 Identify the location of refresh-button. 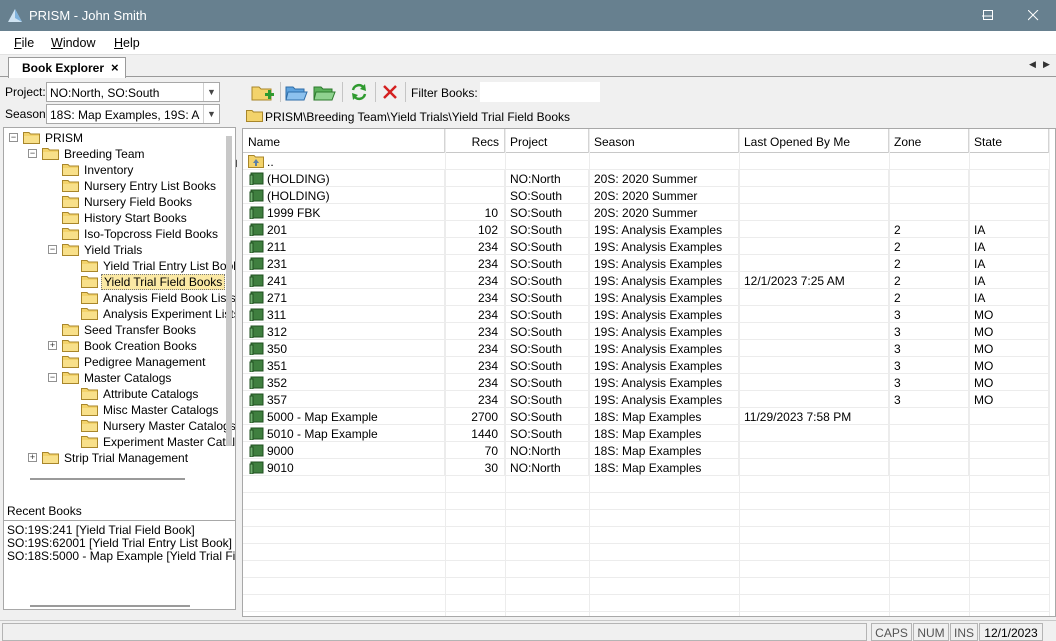
(359, 92).